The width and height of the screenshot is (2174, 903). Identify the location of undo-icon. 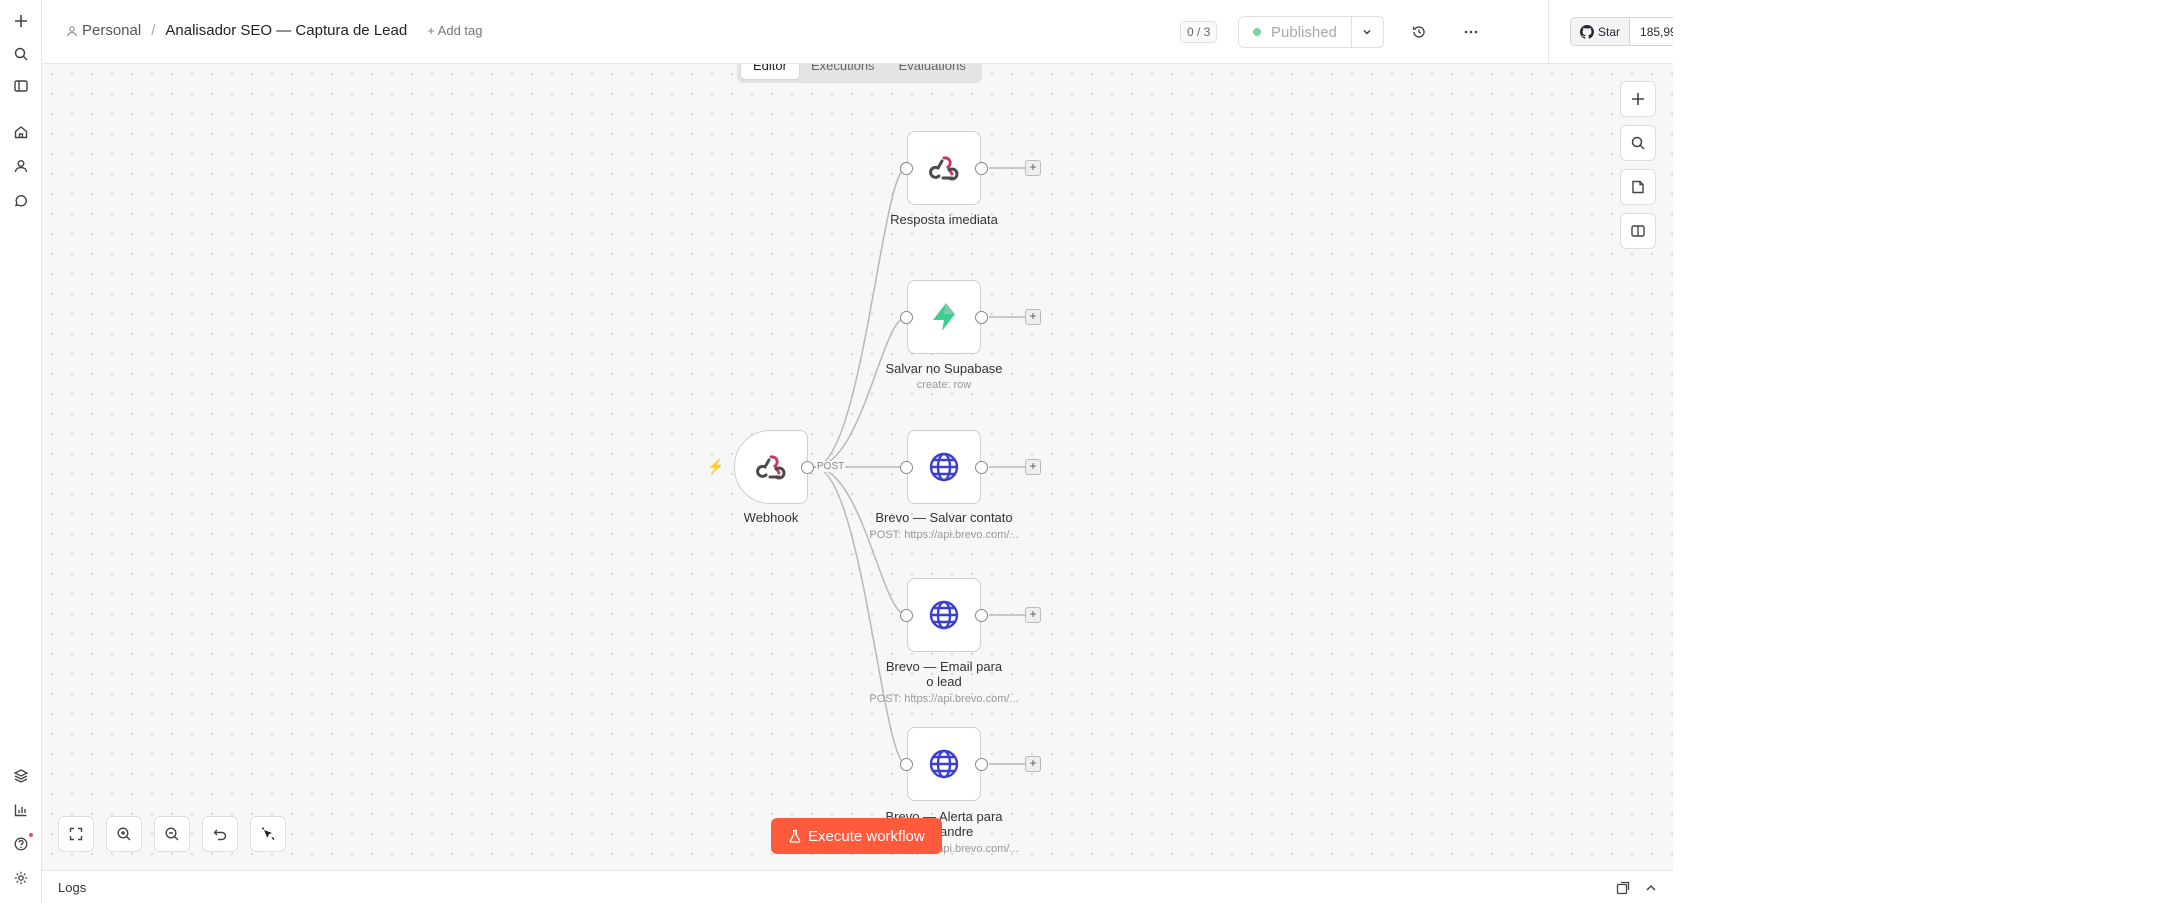
(220, 835).